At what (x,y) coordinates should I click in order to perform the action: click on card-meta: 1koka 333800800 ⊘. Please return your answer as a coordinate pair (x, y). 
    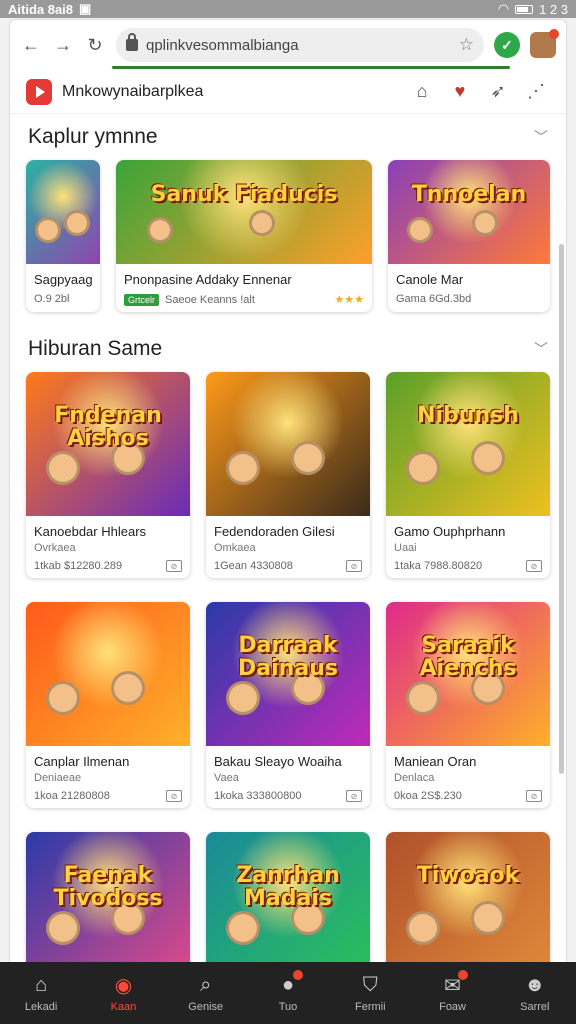
    Looking at the image, I should click on (288, 796).